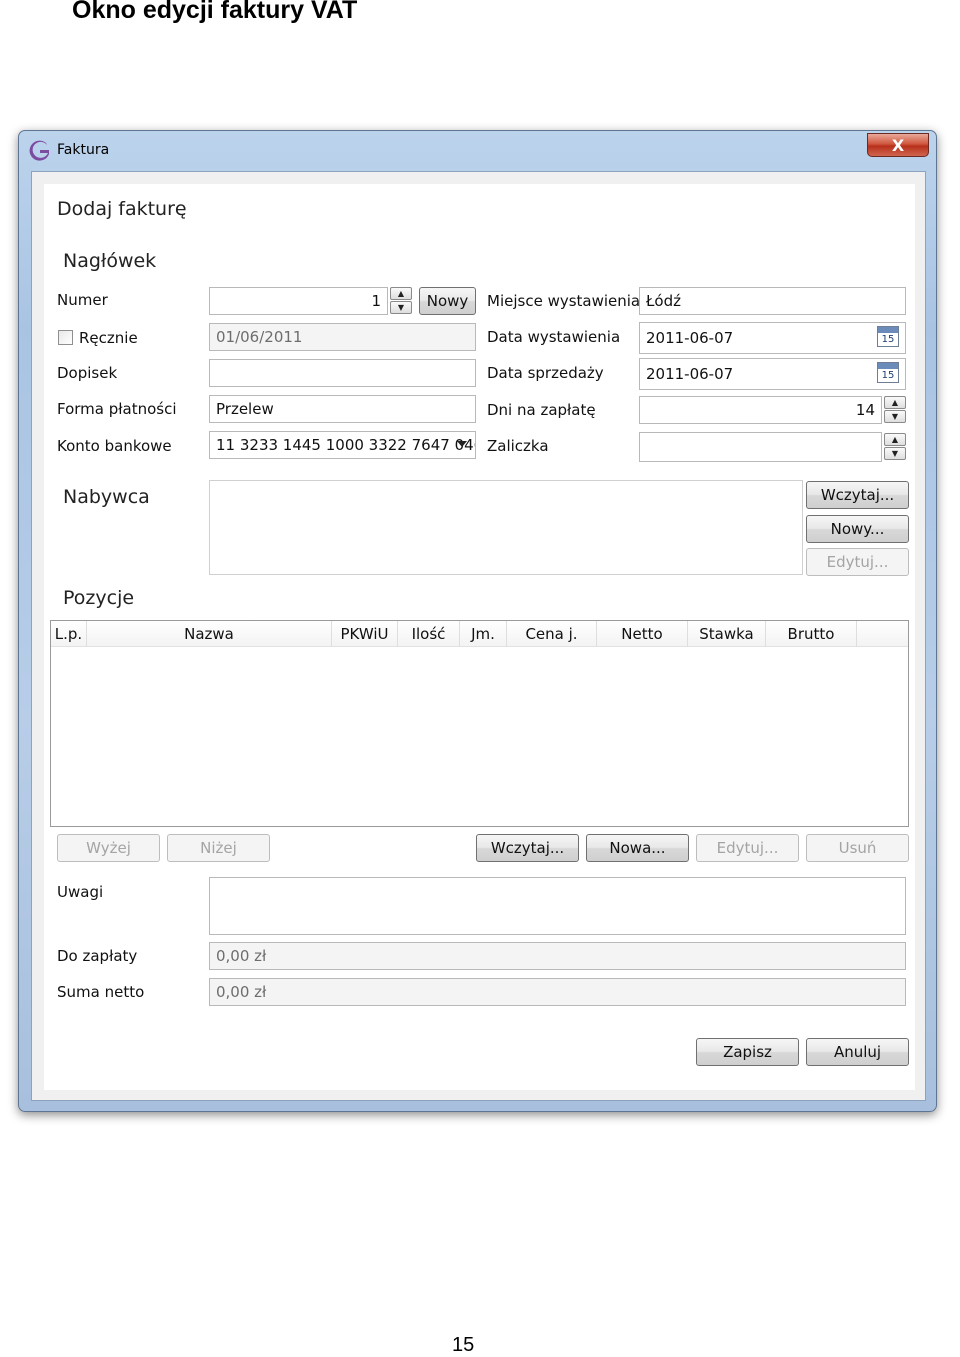 This screenshot has width=960, height=1357. I want to click on app-logo-icon, so click(39, 150).